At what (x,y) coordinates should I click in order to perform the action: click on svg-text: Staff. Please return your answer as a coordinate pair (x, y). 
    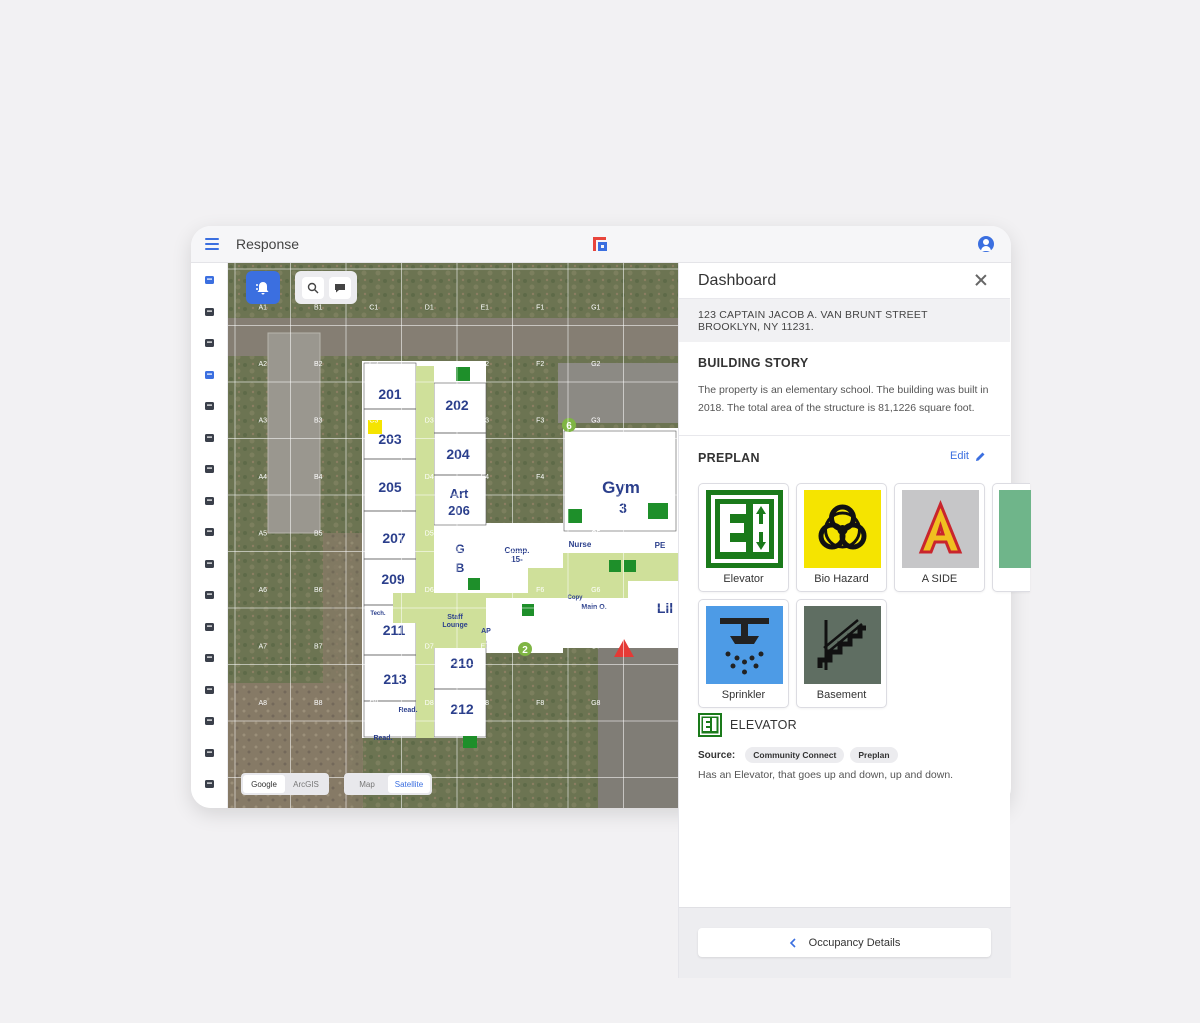
    Looking at the image, I should click on (455, 617).